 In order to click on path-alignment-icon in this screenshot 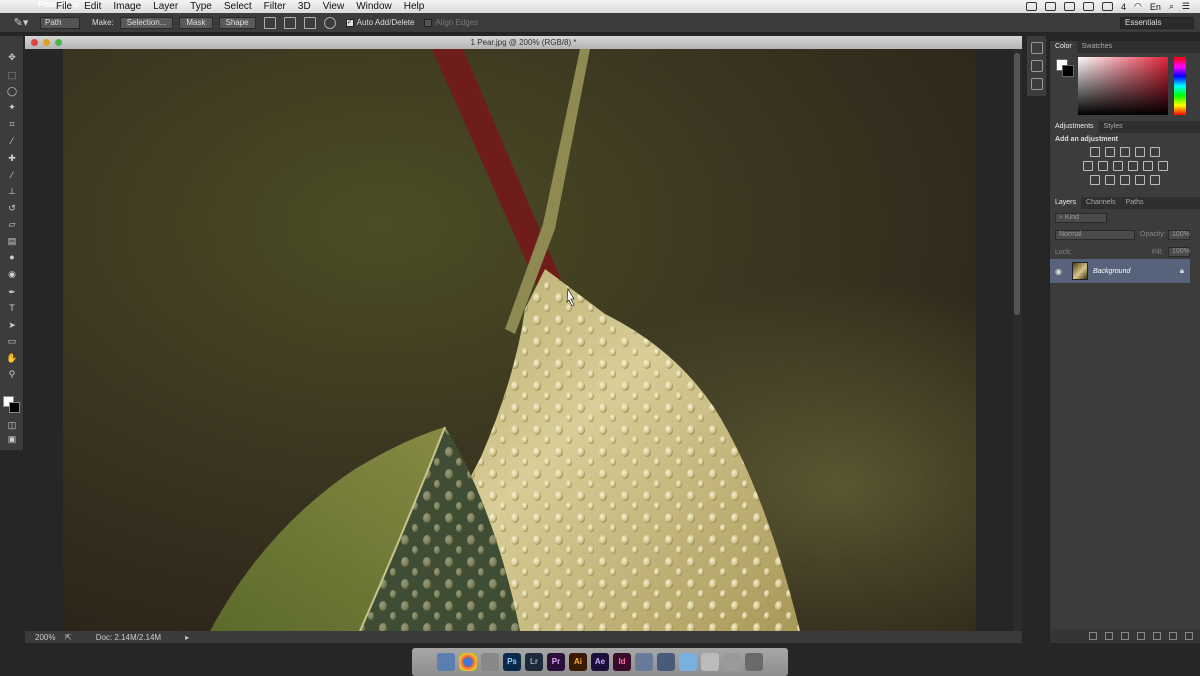, I will do `click(289, 22)`.